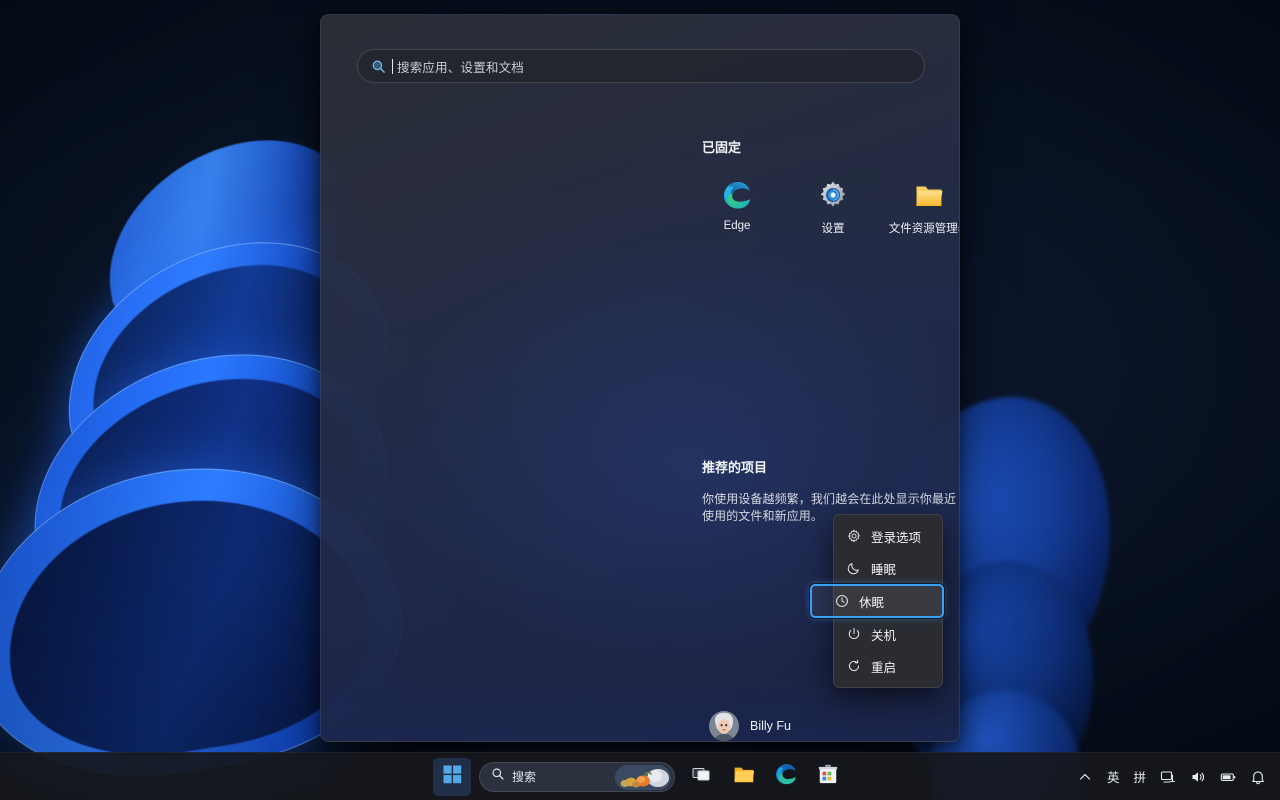  I want to click on power-icon, so click(853, 634).